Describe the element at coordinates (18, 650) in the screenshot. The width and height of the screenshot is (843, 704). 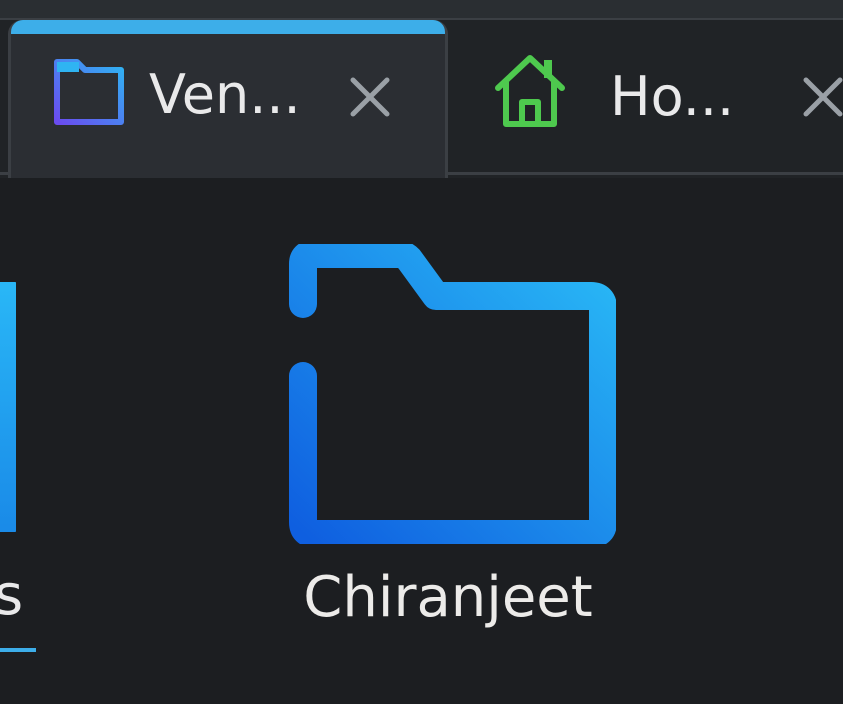
I see `selection-underline` at that location.